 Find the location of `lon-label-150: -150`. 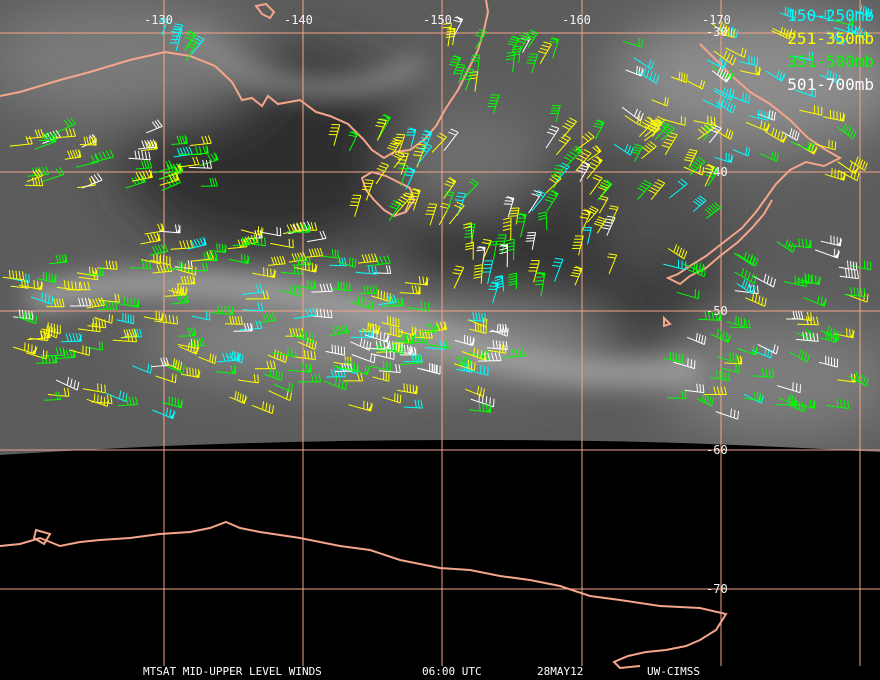

lon-label-150: -150 is located at coordinates (437, 20).